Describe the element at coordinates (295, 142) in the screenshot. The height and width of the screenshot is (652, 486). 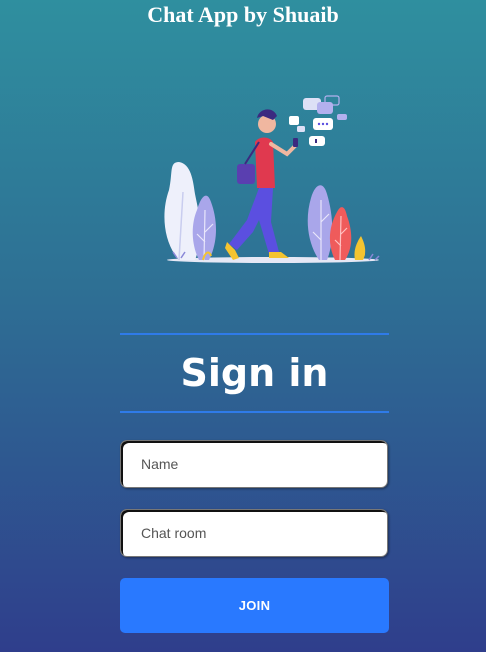
I see `phone` at that location.